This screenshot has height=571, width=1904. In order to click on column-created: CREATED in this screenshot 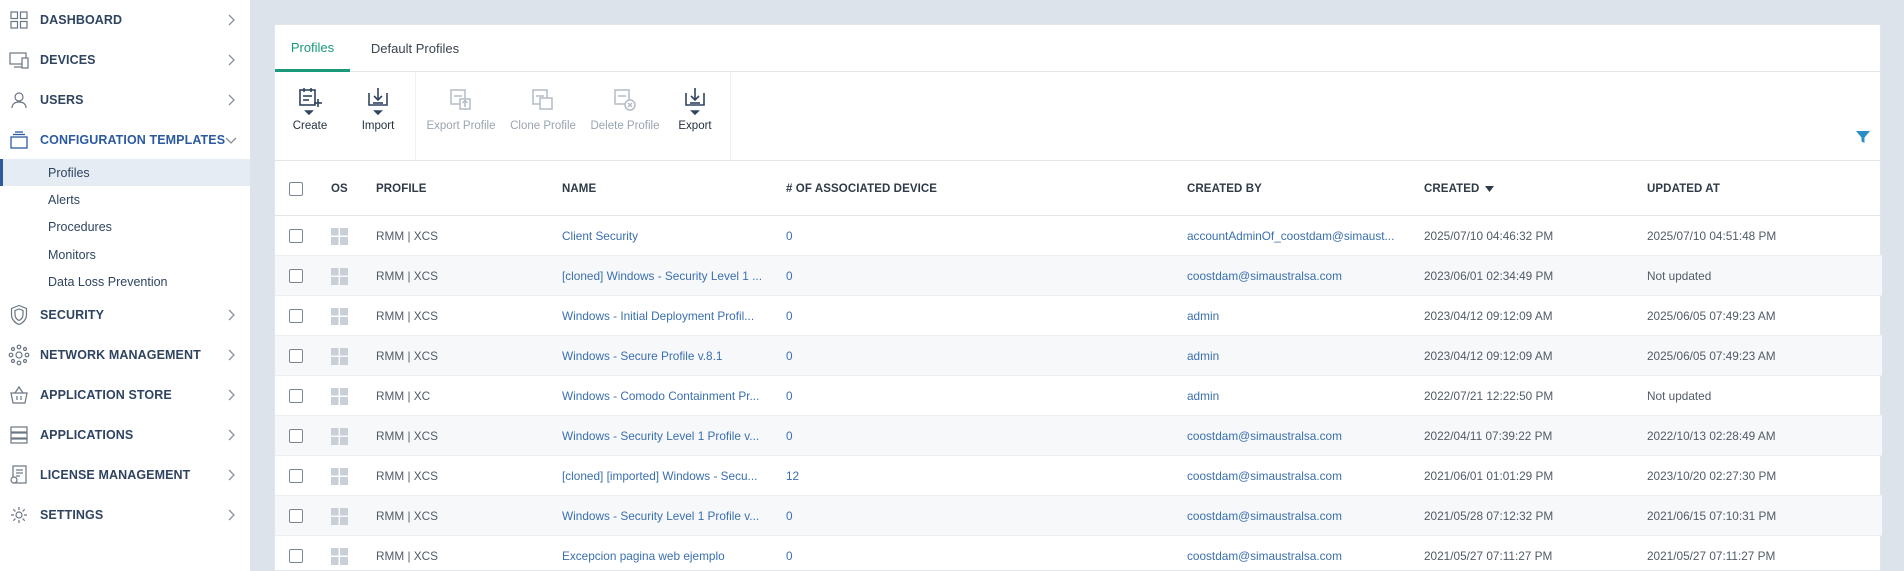, I will do `click(1524, 189)`.